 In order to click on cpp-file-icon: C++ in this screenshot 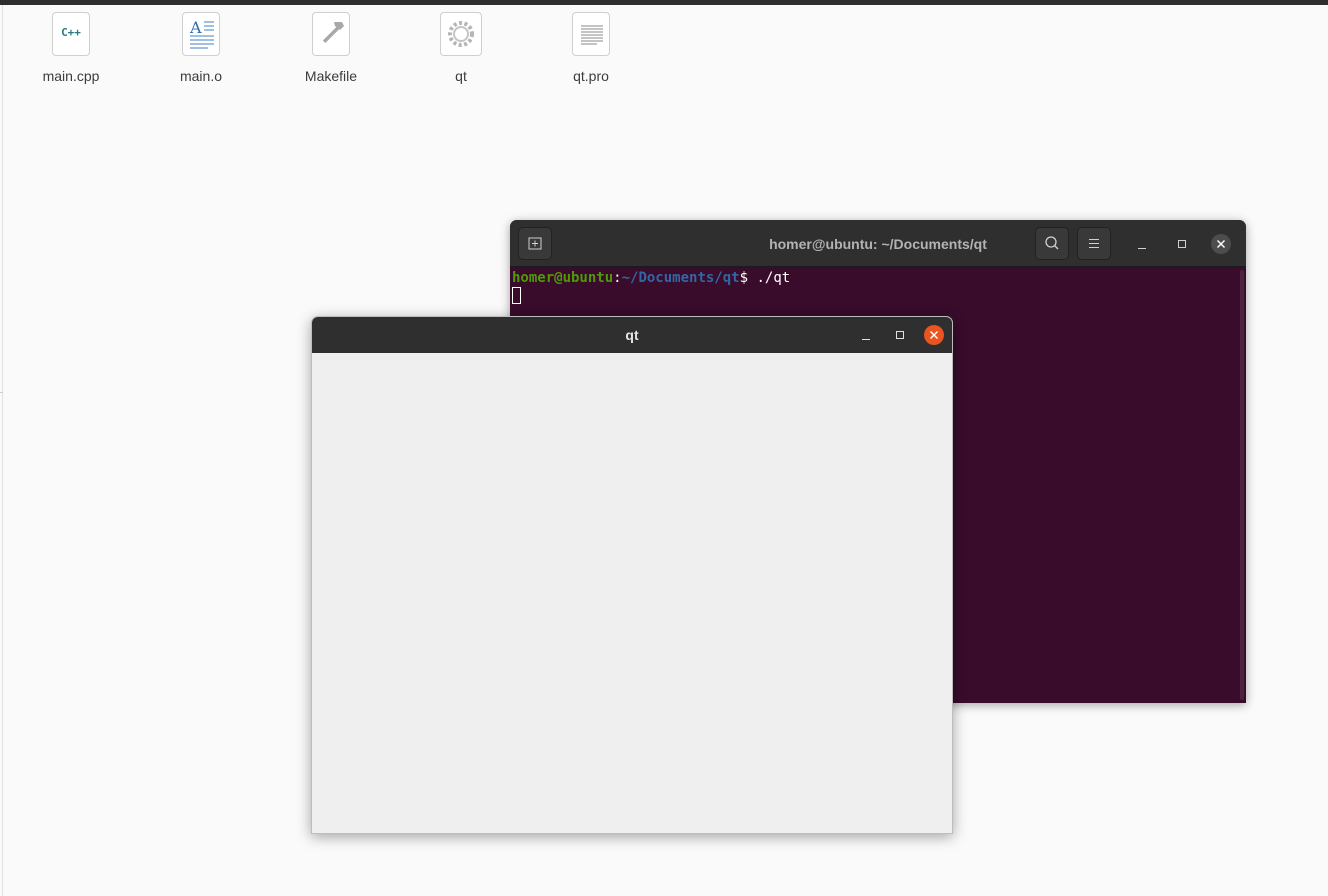, I will do `click(71, 34)`.